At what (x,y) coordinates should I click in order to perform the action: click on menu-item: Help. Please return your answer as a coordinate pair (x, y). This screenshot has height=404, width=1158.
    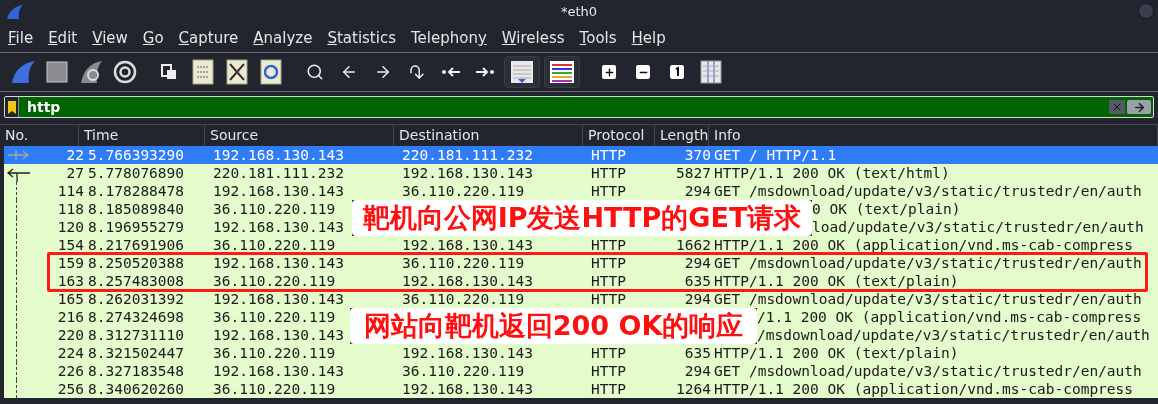
    Looking at the image, I should click on (648, 38).